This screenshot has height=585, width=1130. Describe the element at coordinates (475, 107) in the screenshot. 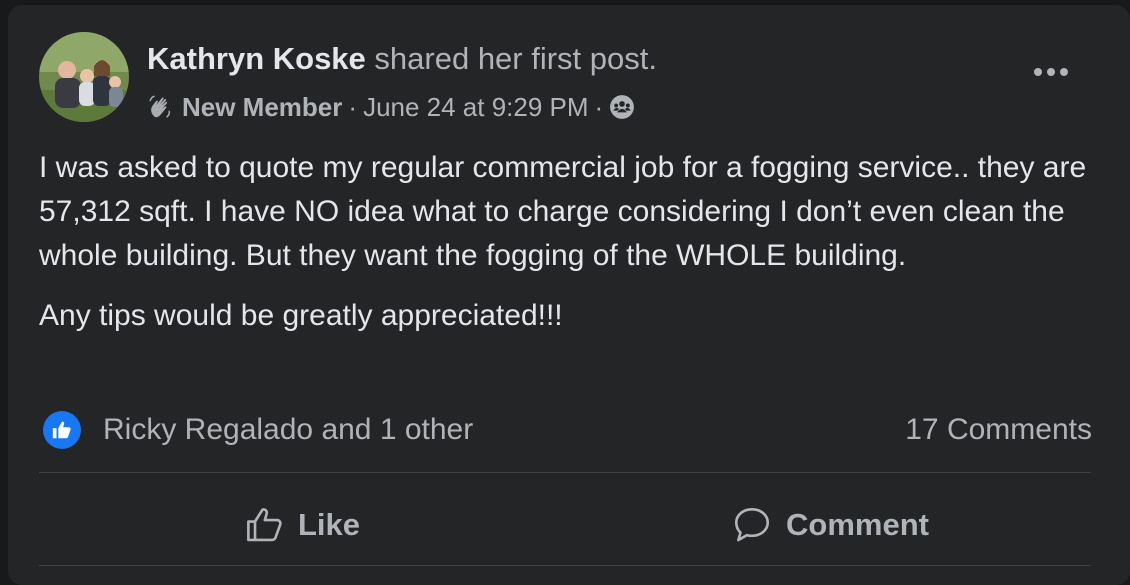

I see `post-timestamp: June 24 at 9:29 PM` at that location.